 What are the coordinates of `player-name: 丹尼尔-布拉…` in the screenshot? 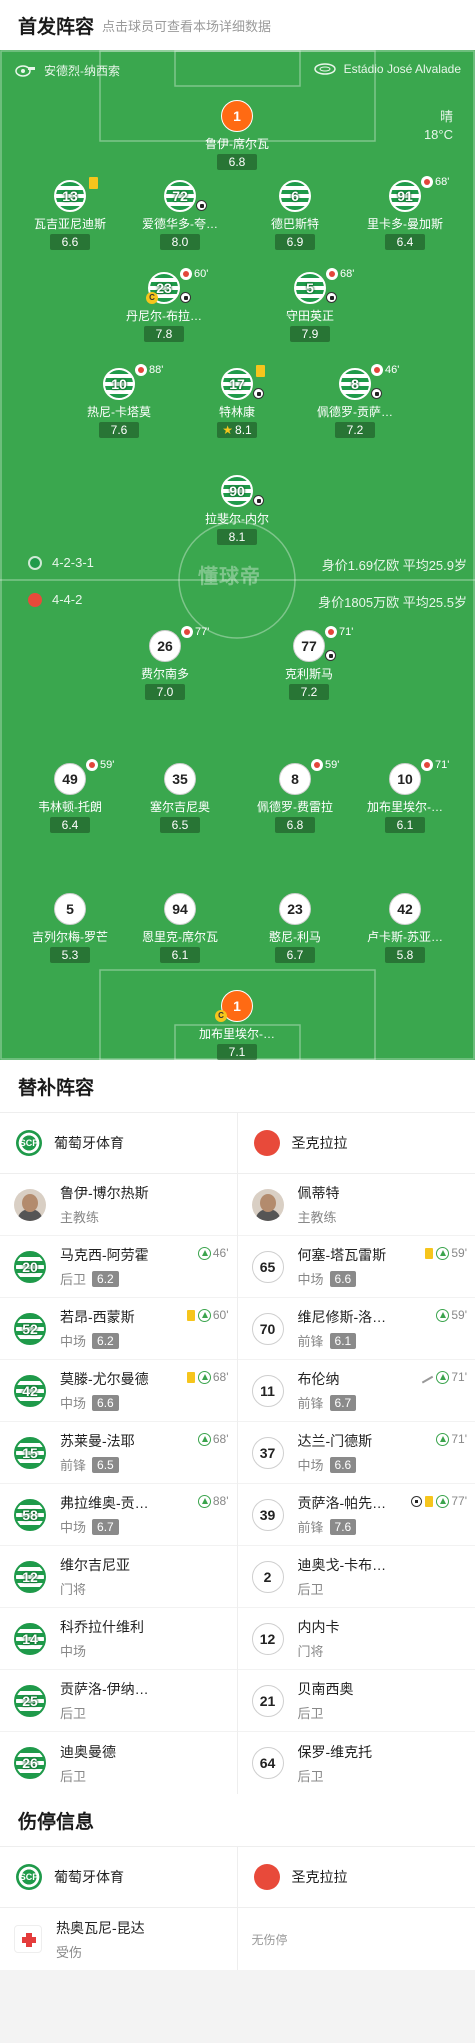 It's located at (164, 316).